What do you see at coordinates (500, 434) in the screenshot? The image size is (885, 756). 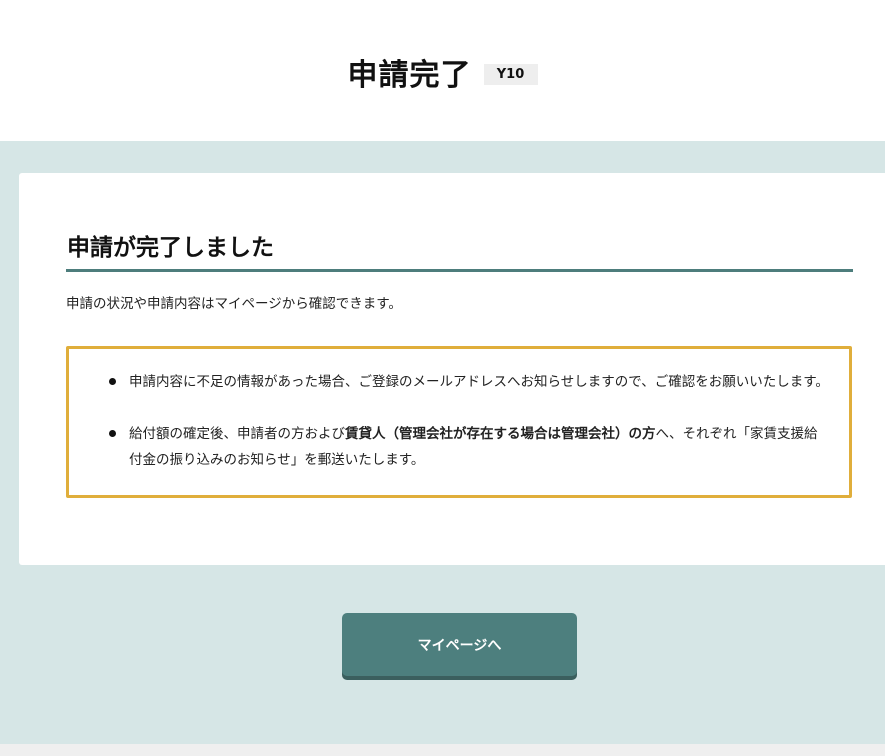 I see `notice-text-bold: 賃貸人（管理会社が存在する場合は管理会社）の方` at bounding box center [500, 434].